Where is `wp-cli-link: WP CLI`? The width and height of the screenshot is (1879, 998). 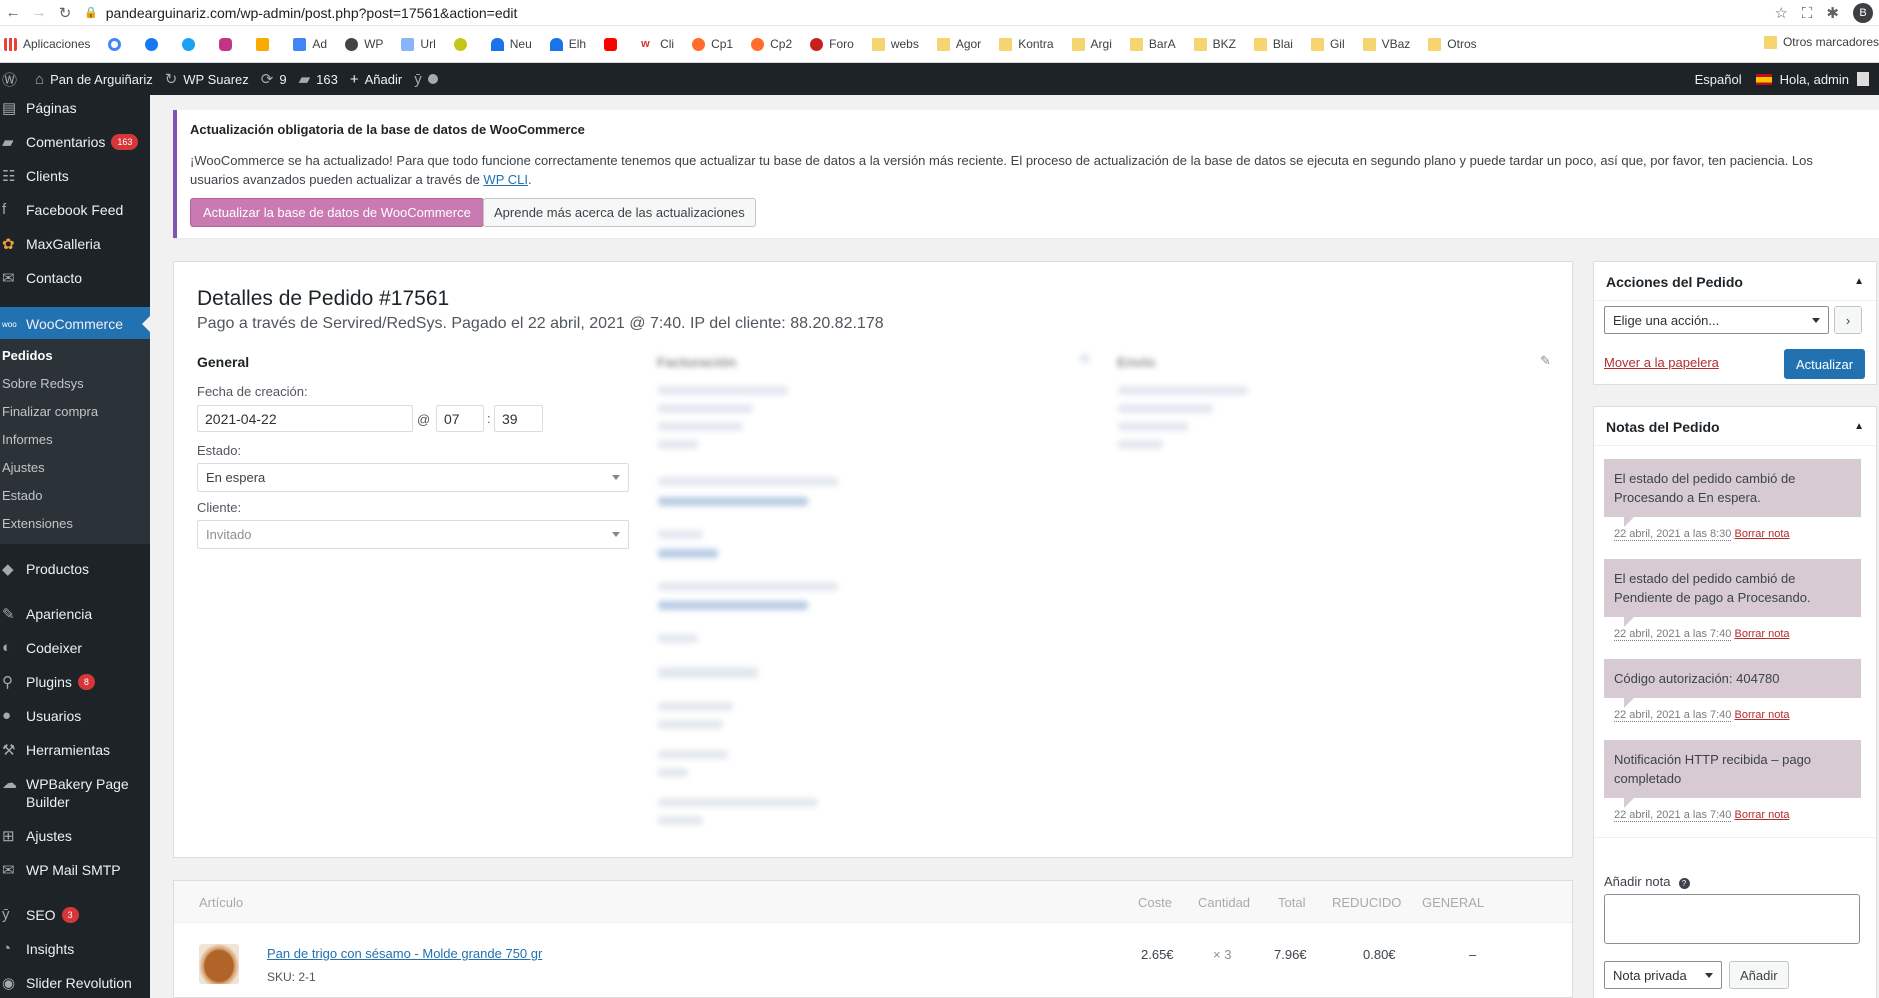 wp-cli-link: WP CLI is located at coordinates (505, 179).